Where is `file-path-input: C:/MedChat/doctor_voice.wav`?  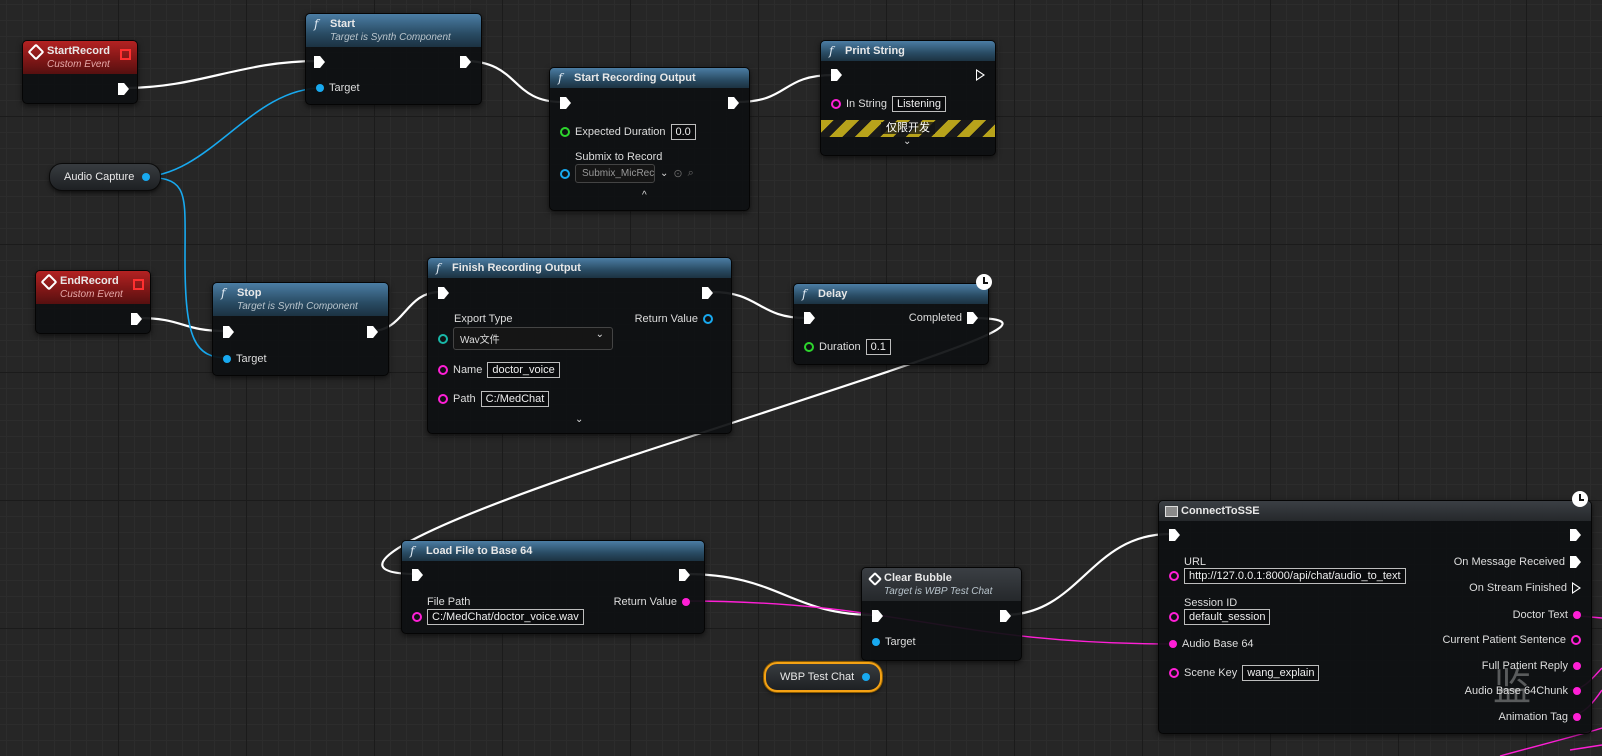 file-path-input: C:/MedChat/doctor_voice.wav is located at coordinates (505, 617).